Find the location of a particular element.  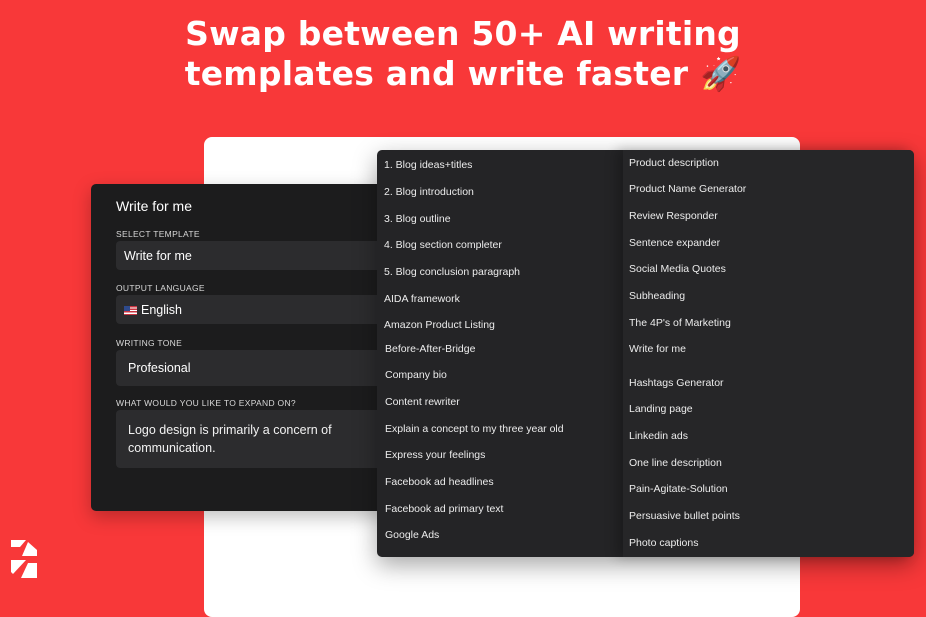

headline-line-1: Swap between 50+ AI writing is located at coordinates (463, 33).